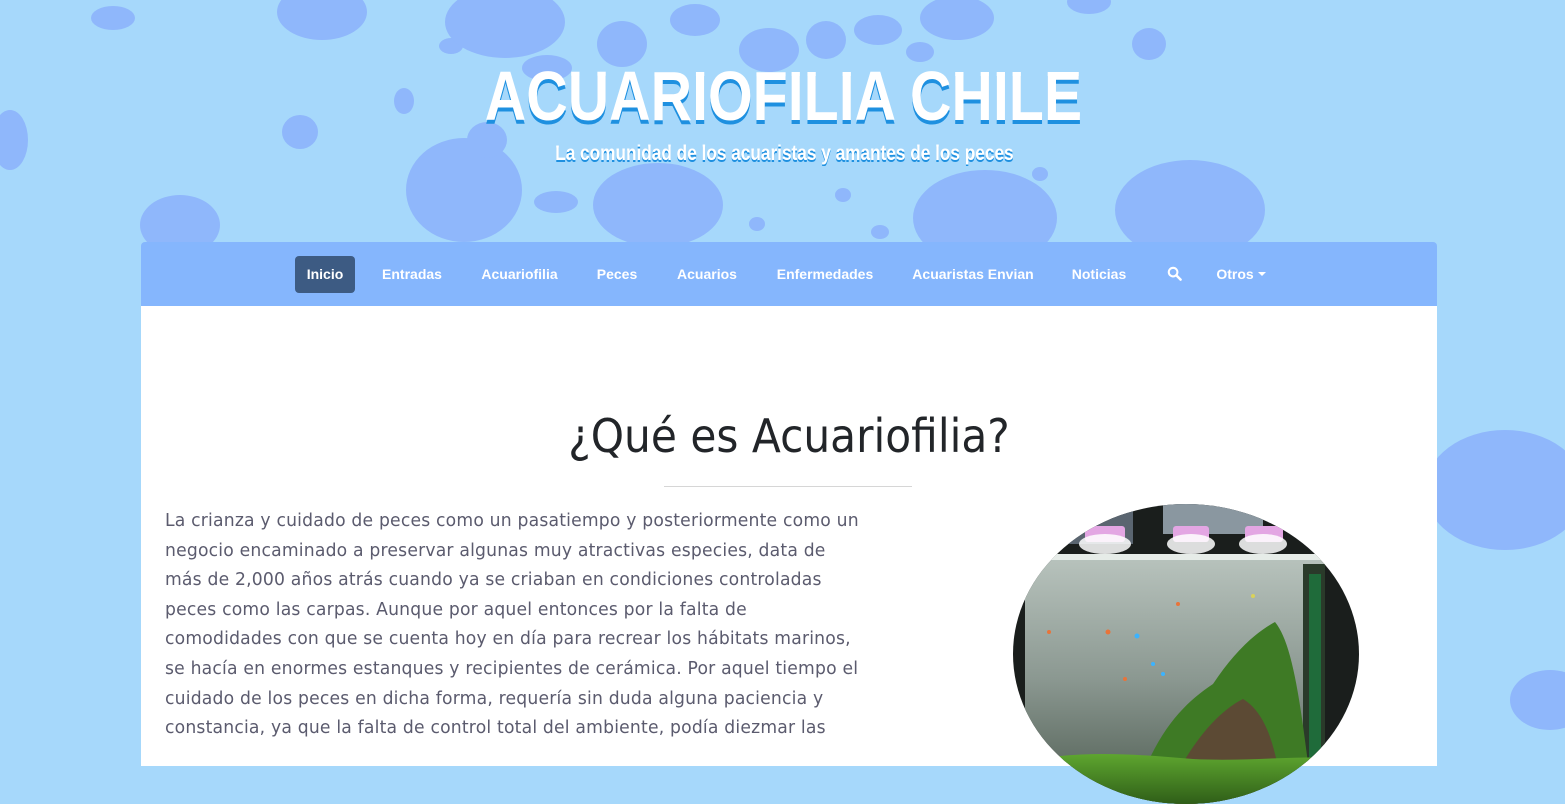 The width and height of the screenshot is (1565, 804). Describe the element at coordinates (617, 274) in the screenshot. I see `nav-item-peces: Peces` at that location.